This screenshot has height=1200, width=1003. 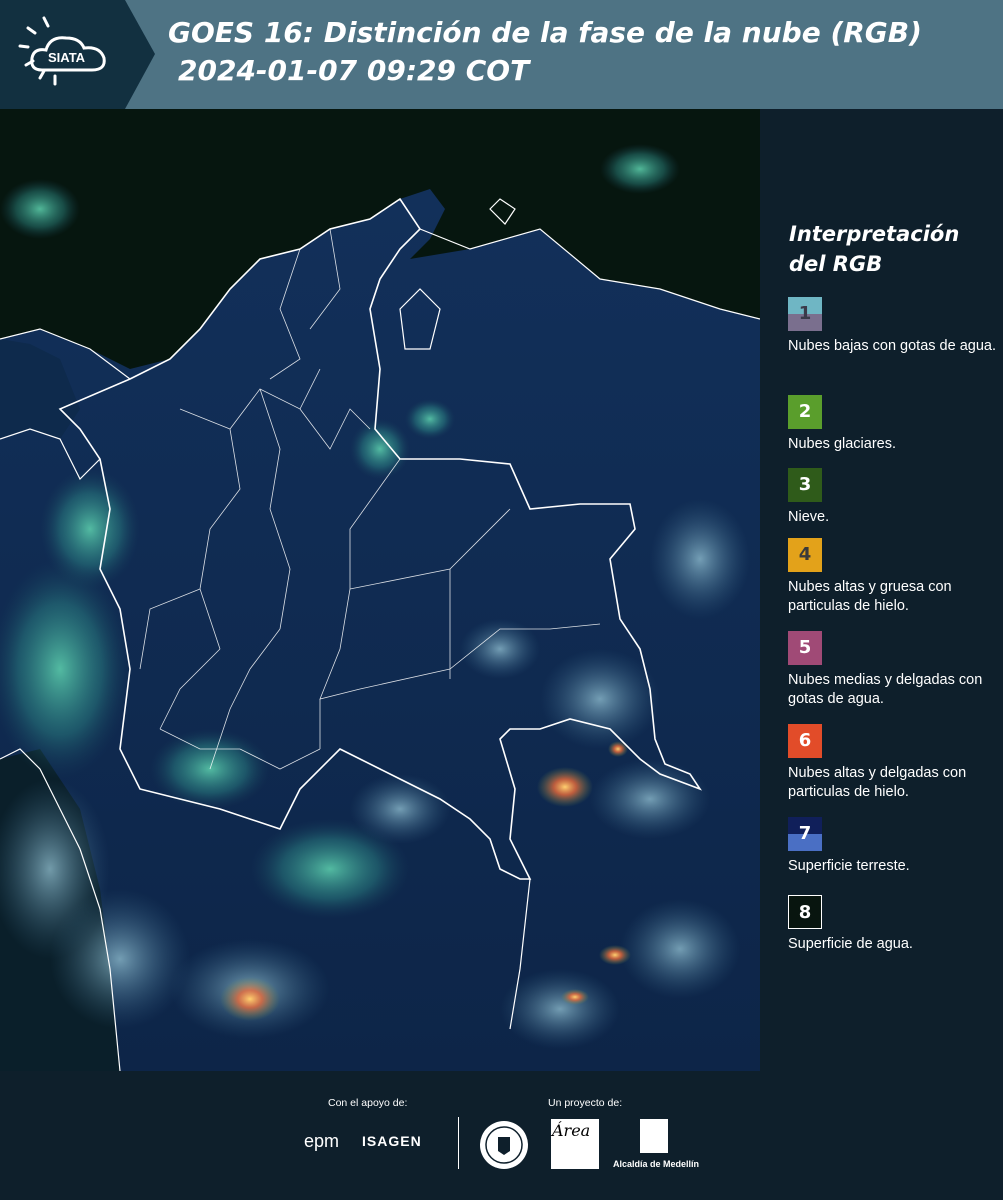 What do you see at coordinates (392, 1141) in the screenshot?
I see `isagen-logo: ISAGEN` at bounding box center [392, 1141].